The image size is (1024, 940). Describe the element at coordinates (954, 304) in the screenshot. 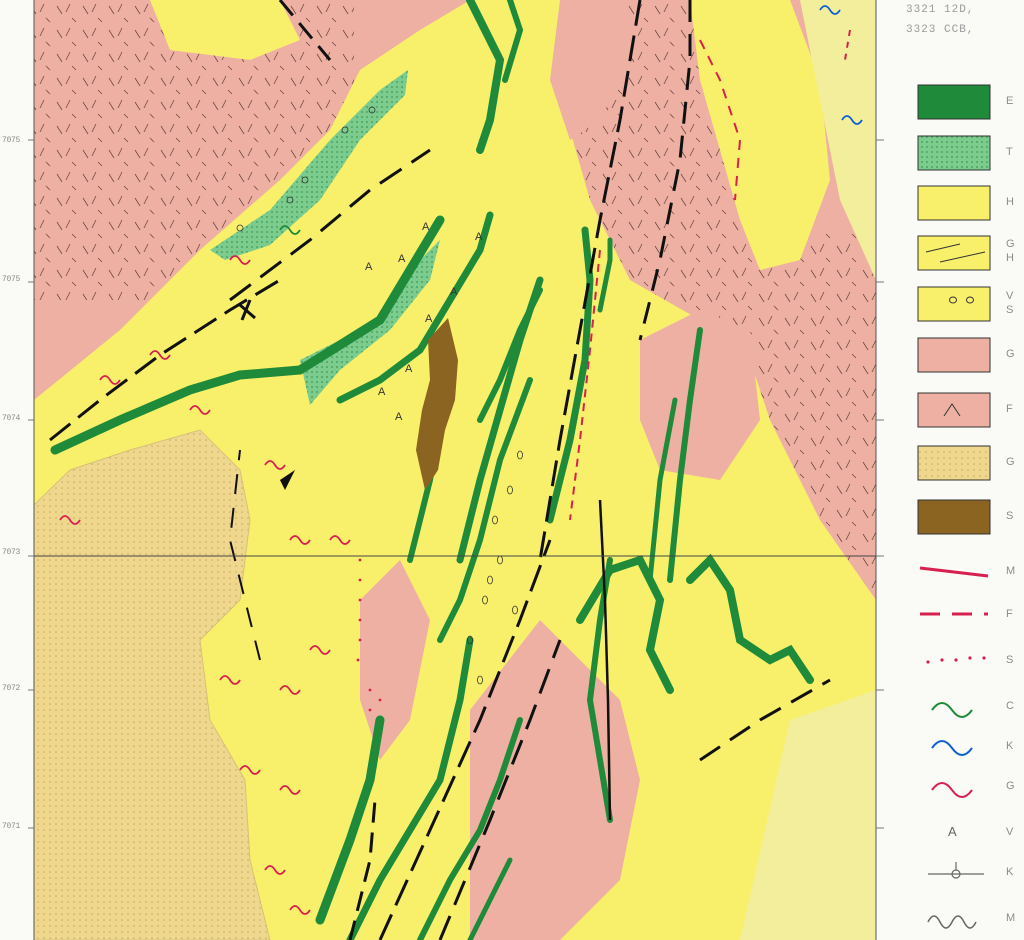

I see `yellow-circles-swatch` at that location.